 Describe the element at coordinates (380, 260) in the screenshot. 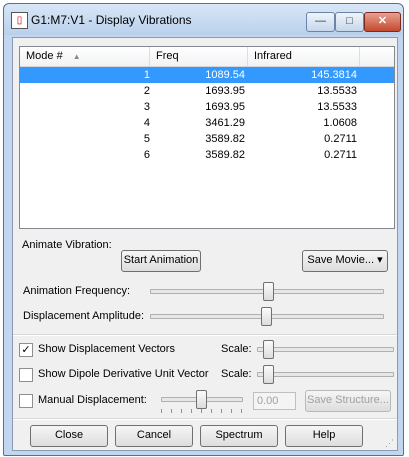

I see `dropdown-arrow-icon: ▾` at that location.